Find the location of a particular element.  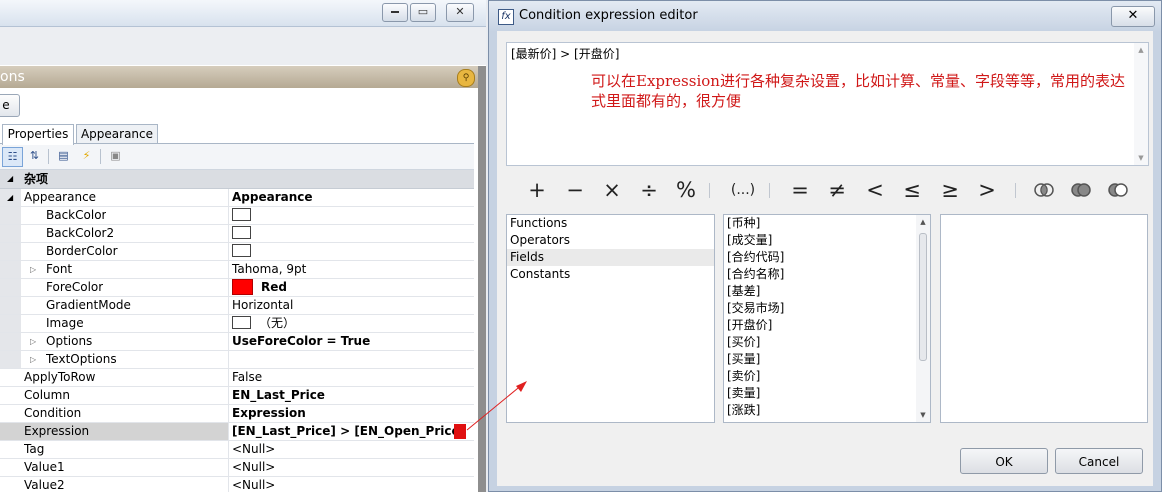

property-row-backcolor: BackColor is located at coordinates (237, 216).